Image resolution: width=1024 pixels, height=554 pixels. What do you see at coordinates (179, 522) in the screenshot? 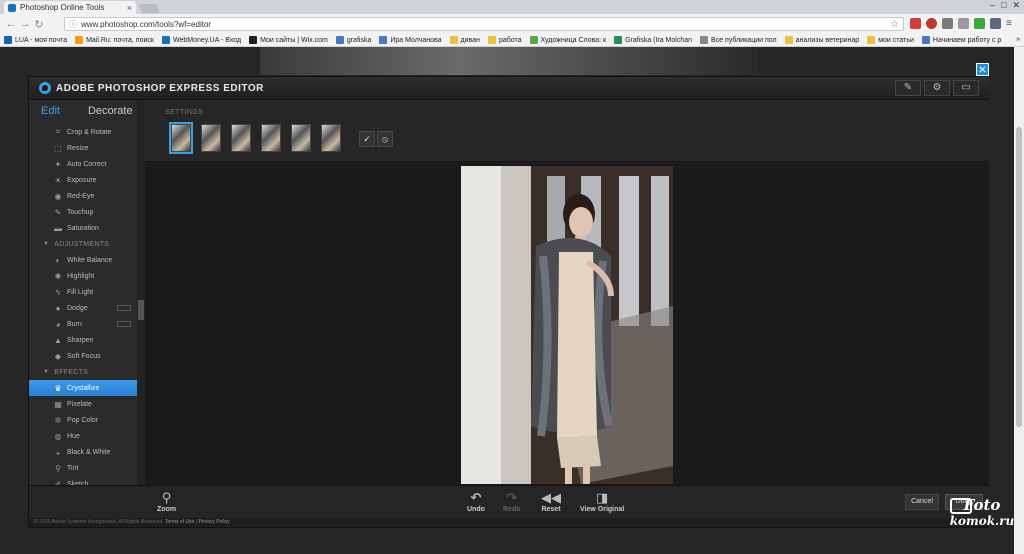
I see `terms-link: Terms of Use` at bounding box center [179, 522].